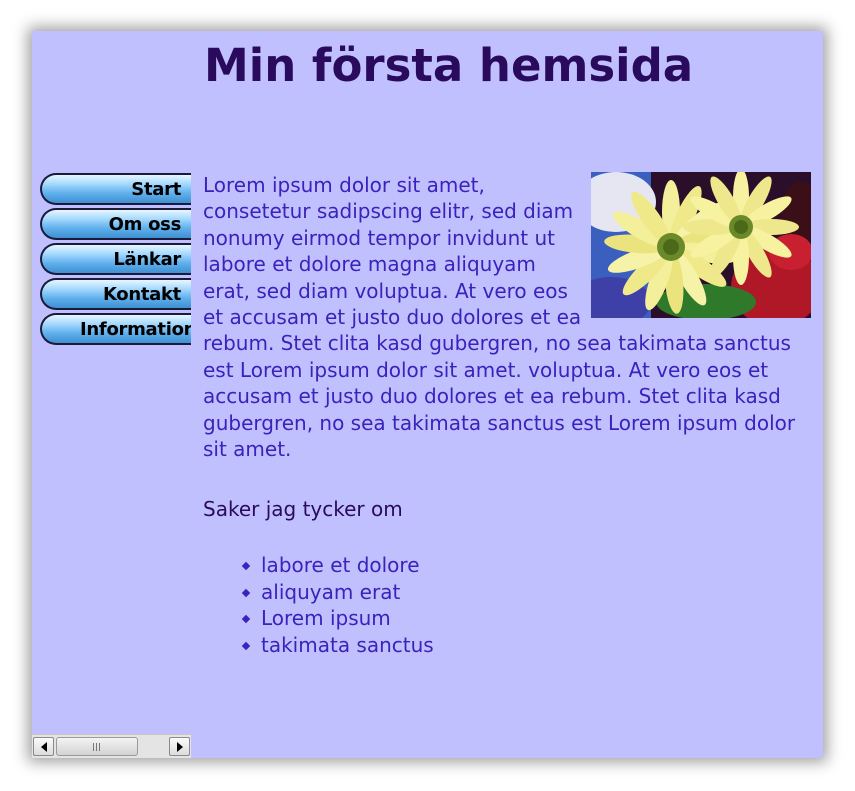 The height and width of the screenshot is (791, 855). Describe the element at coordinates (701, 245) in the screenshot. I see `flower-image` at that location.